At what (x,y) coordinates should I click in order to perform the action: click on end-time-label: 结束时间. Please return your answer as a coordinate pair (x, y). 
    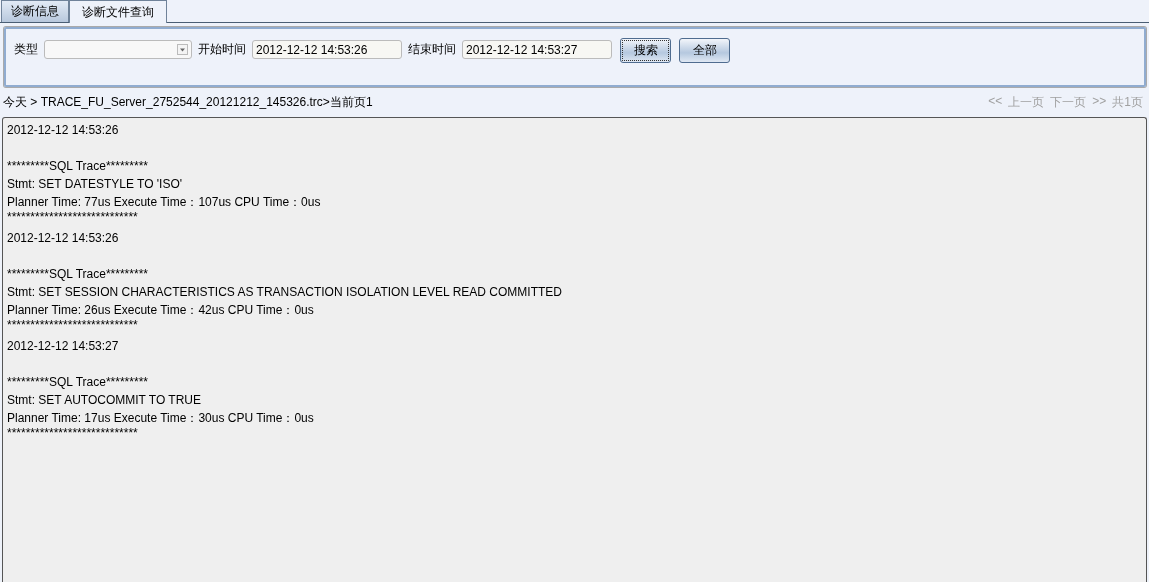
    Looking at the image, I should click on (432, 49).